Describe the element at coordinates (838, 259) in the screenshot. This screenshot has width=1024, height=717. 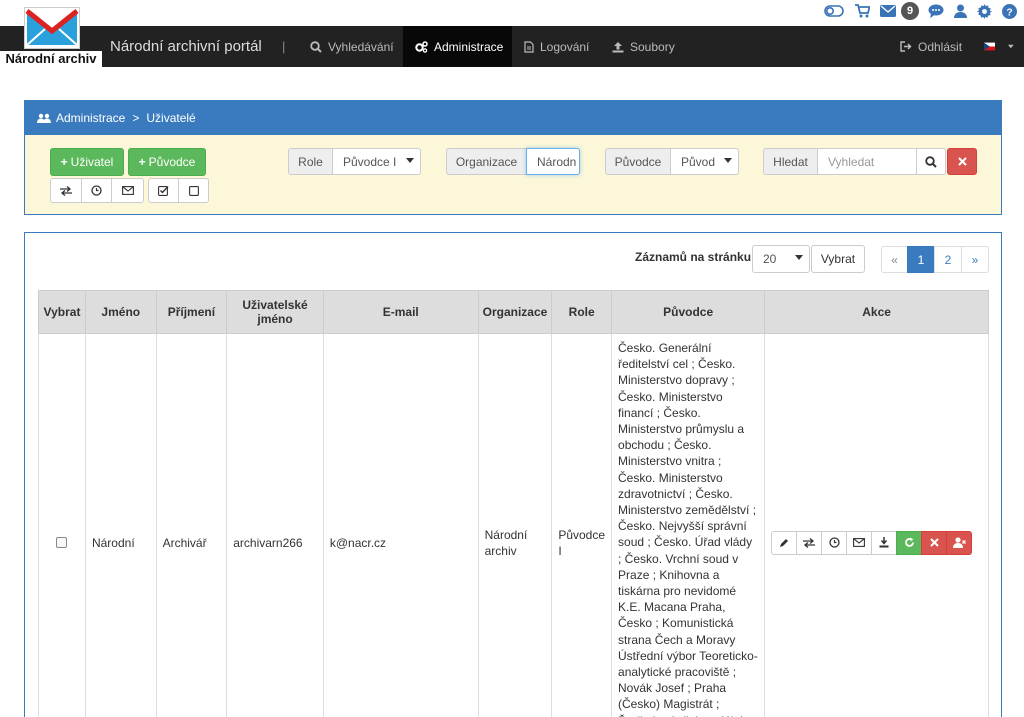
I see `per-page-apply-button: Vybrat` at that location.